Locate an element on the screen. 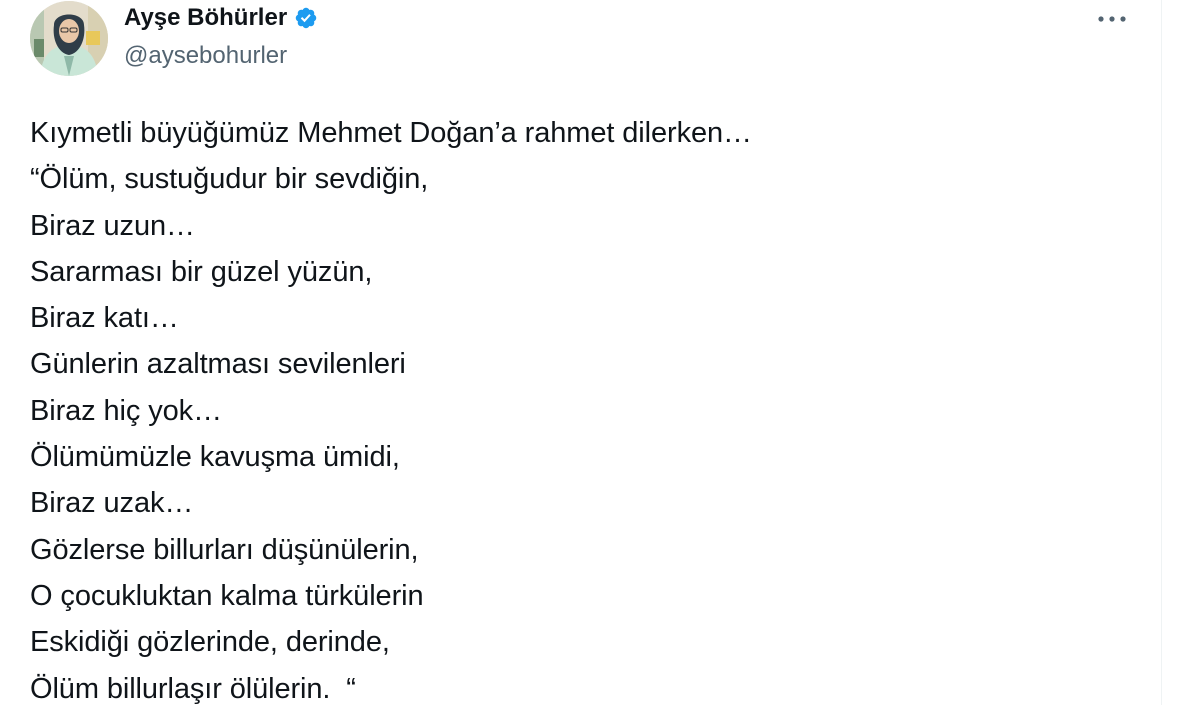 This screenshot has height=712, width=1200. profile-photo is located at coordinates (69, 38).